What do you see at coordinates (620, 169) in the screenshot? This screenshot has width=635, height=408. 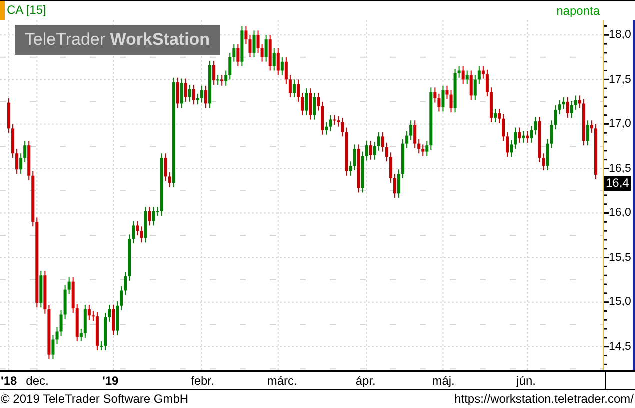 I see `price-tick-label: 16,5` at bounding box center [620, 169].